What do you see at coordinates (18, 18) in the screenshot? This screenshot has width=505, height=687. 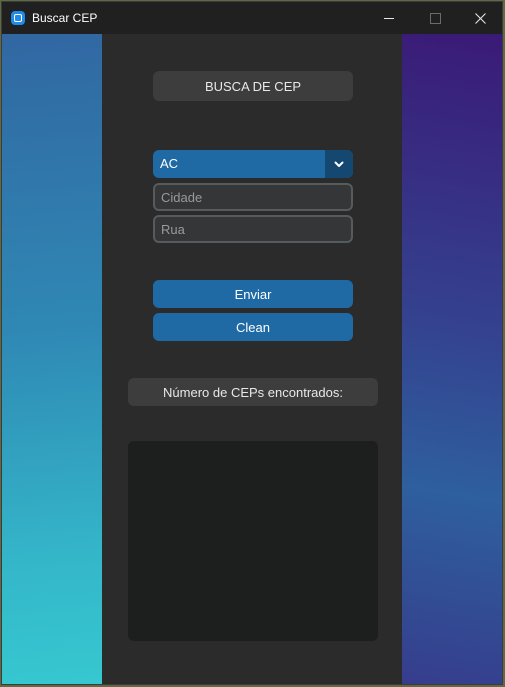 I see `app-icon` at bounding box center [18, 18].